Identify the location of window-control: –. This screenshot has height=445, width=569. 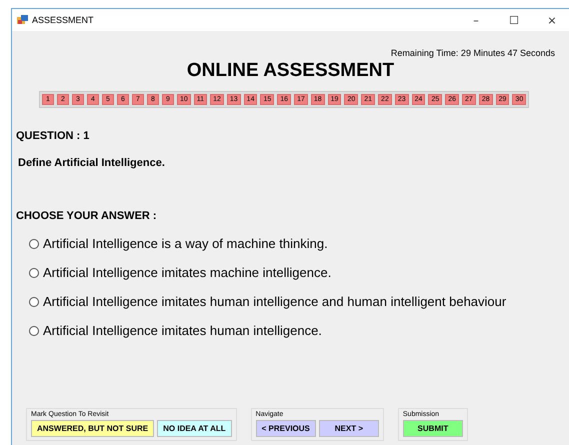
(476, 20).